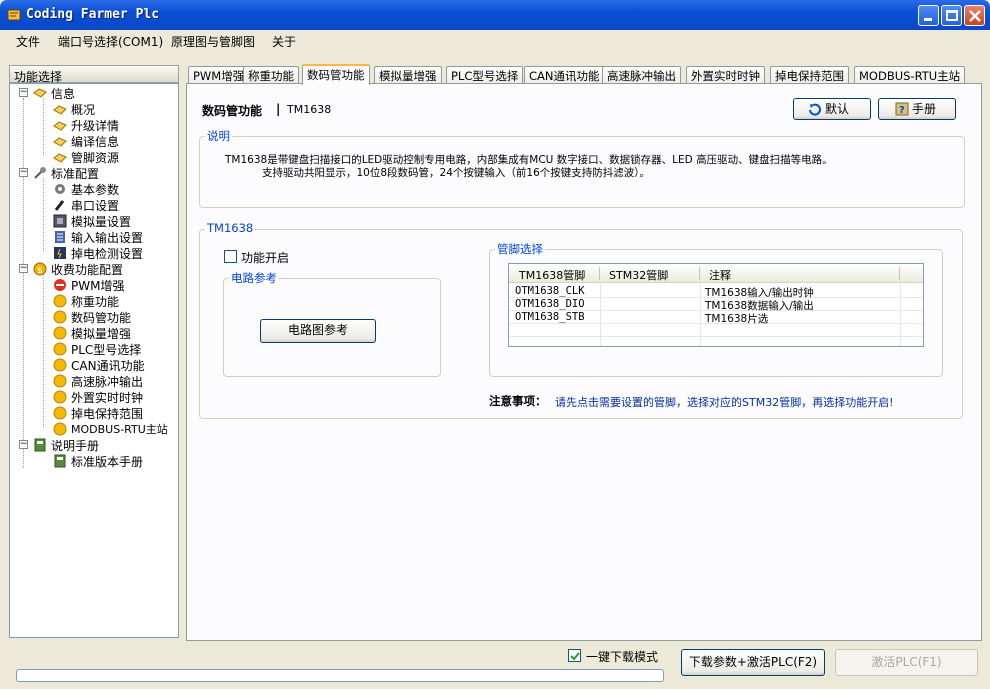 The image size is (990, 689). Describe the element at coordinates (59, 205) in the screenshot. I see `plug-icon` at that location.